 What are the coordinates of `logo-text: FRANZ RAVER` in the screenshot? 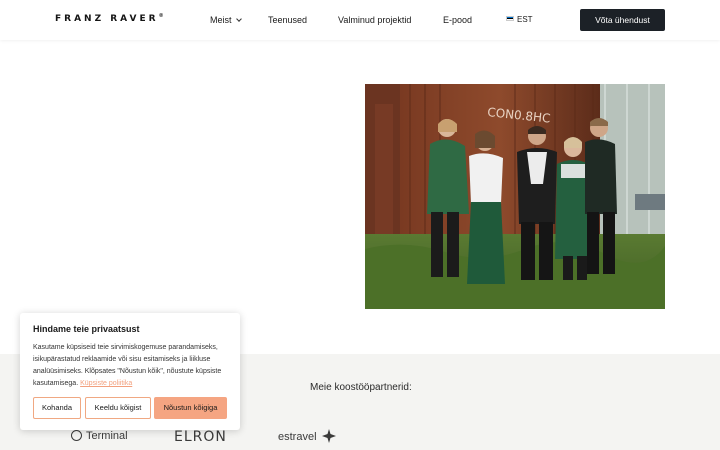 It's located at (107, 19).